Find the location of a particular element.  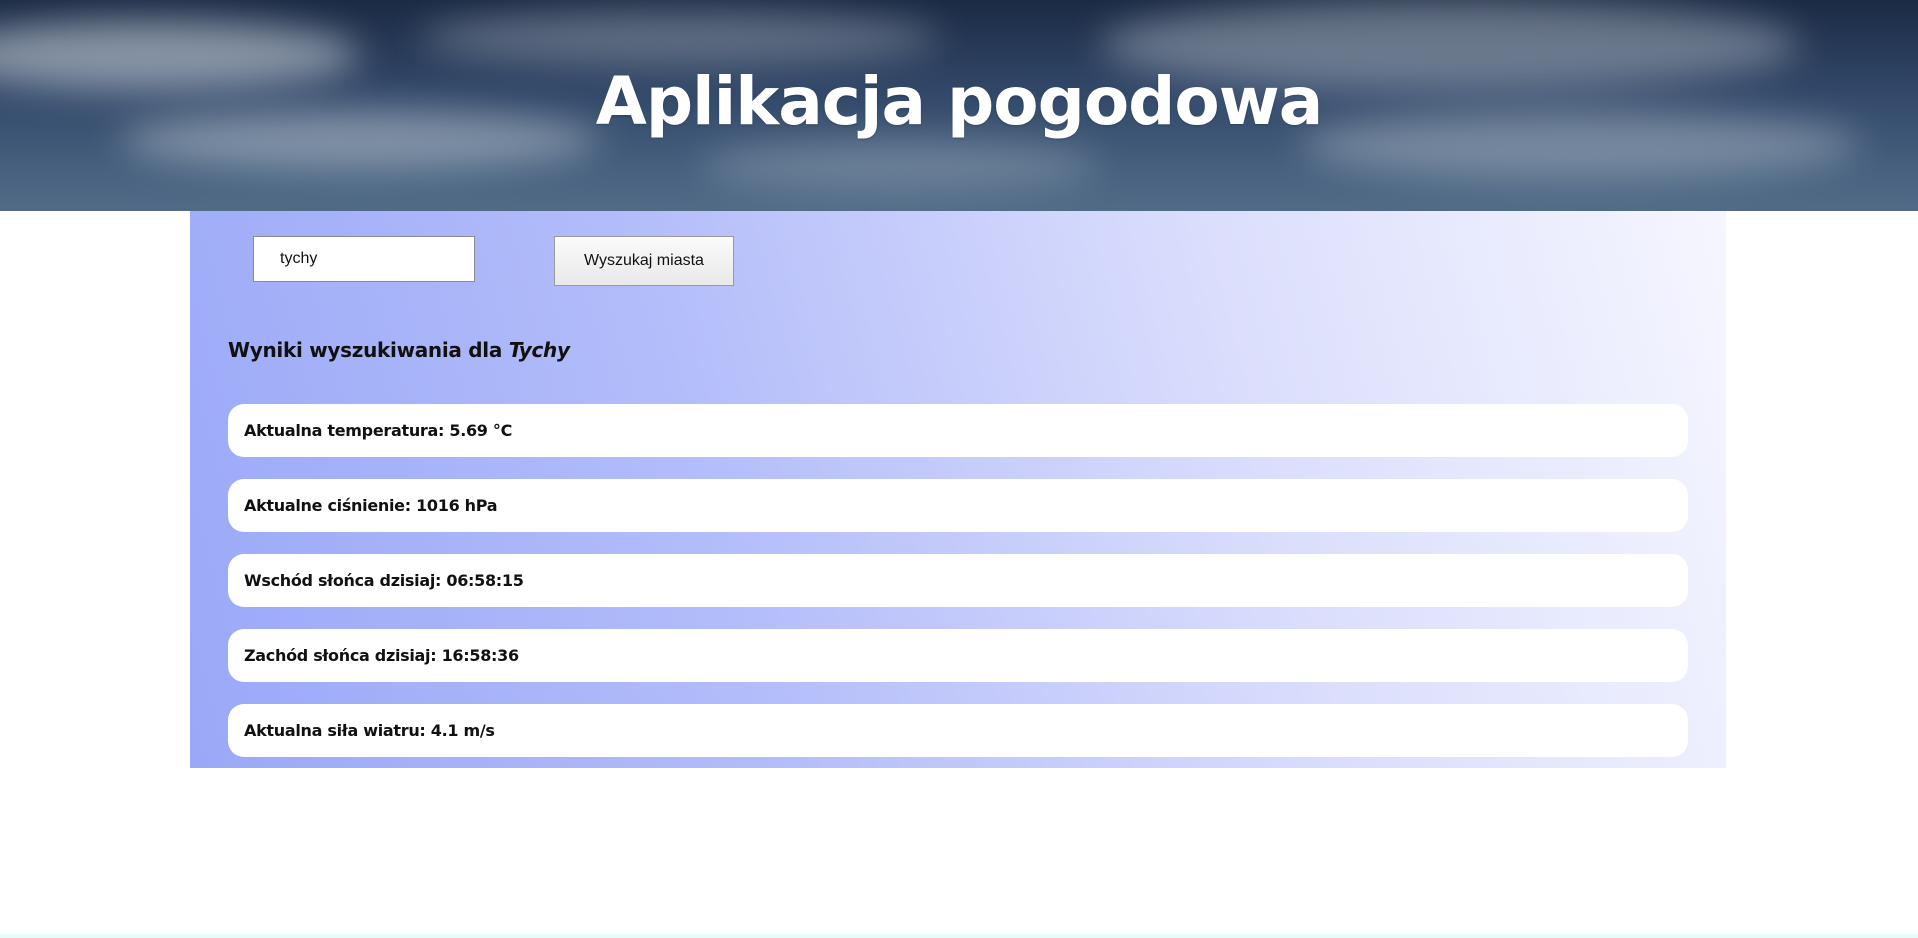

wind-speed-result: Aktualna siła wiatru: 4.1 m/s is located at coordinates (958, 730).